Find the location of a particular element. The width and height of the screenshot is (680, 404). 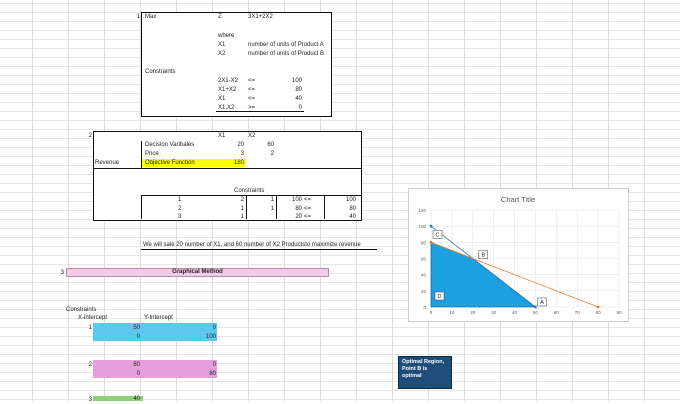

model-constraint-rhs: 40 is located at coordinates (298, 99).